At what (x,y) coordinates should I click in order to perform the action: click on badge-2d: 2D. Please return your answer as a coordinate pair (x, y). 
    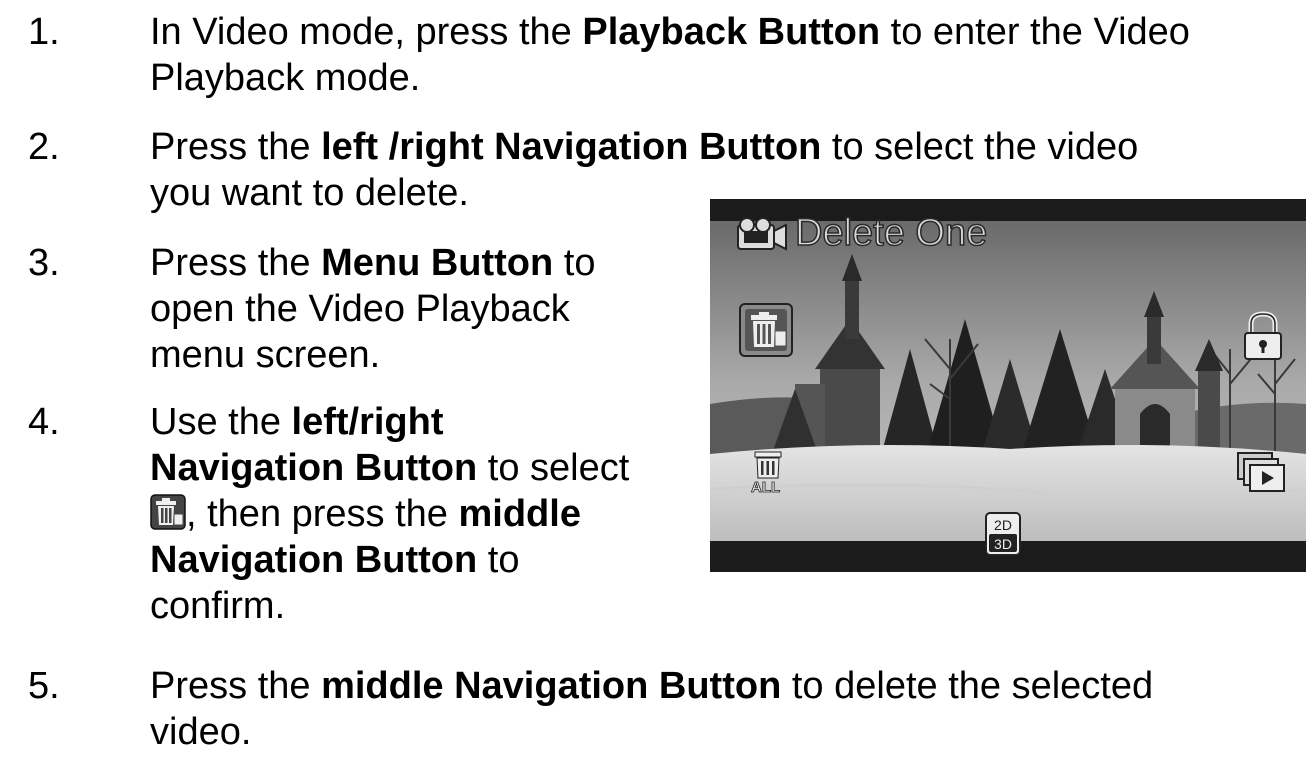
    Looking at the image, I should click on (1003, 525).